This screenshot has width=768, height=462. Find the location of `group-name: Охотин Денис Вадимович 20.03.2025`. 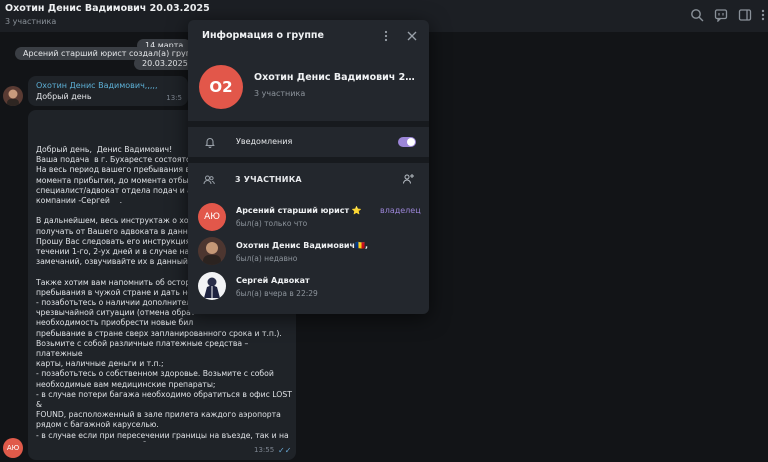

group-name: Охотин Денис Вадимович 20.03.2025 is located at coordinates (337, 77).